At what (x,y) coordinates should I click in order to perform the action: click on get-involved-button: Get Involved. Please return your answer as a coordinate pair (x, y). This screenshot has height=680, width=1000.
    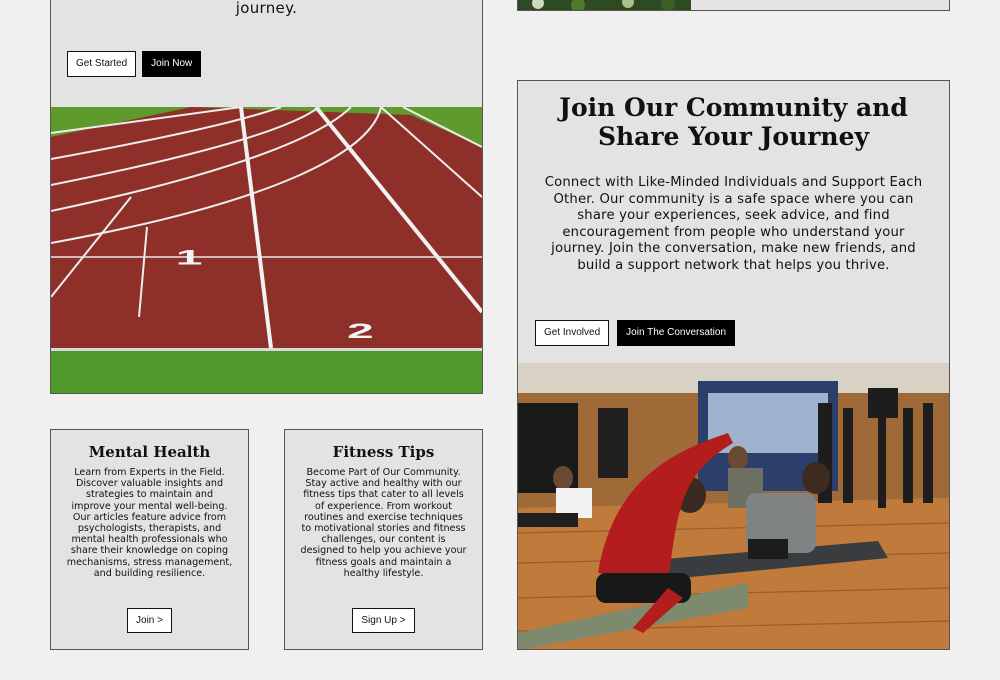
    Looking at the image, I should click on (572, 333).